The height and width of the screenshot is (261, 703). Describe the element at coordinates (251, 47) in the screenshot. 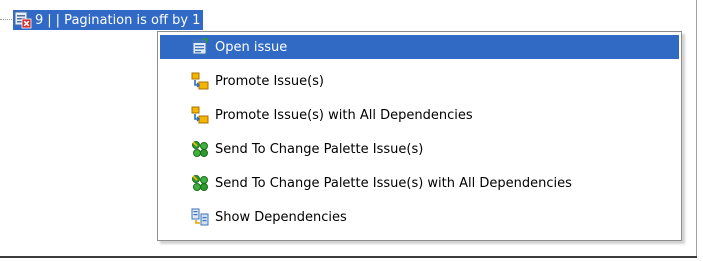

I see `menu-item-label: Open issue` at that location.